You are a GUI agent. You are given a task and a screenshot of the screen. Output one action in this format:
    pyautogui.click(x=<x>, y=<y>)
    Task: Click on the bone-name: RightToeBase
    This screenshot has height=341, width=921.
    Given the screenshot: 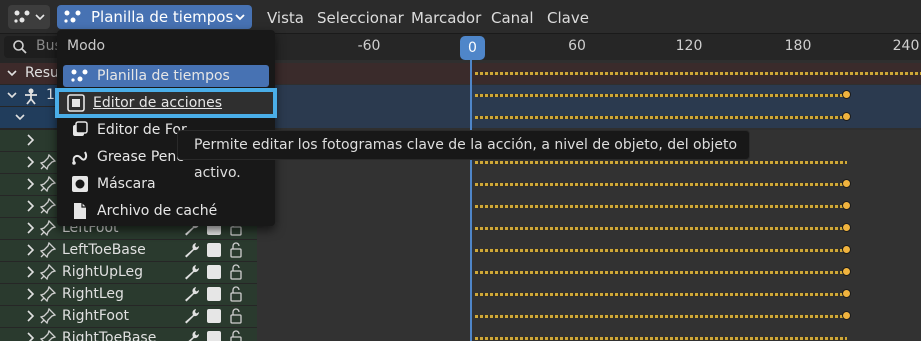 What is the action you would take?
    pyautogui.click(x=109, y=335)
    